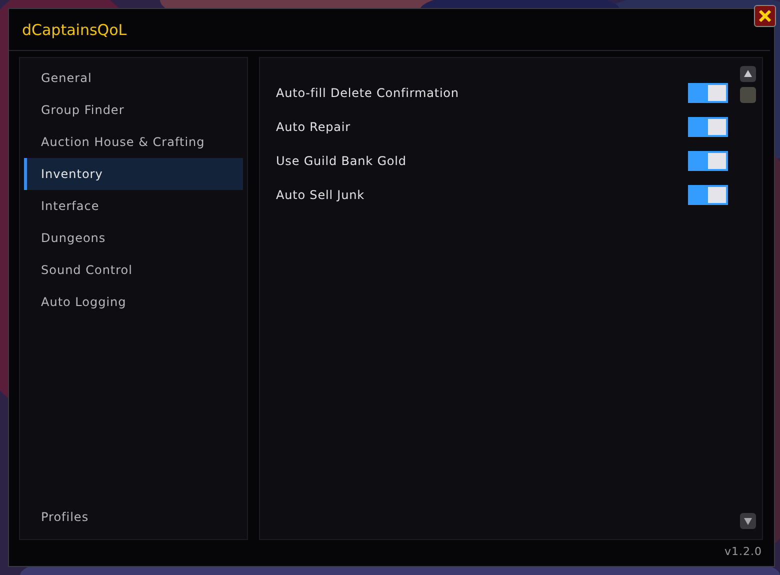 The width and height of the screenshot is (780, 575). What do you see at coordinates (313, 127) in the screenshot?
I see `setting-label: Auto Repair` at bounding box center [313, 127].